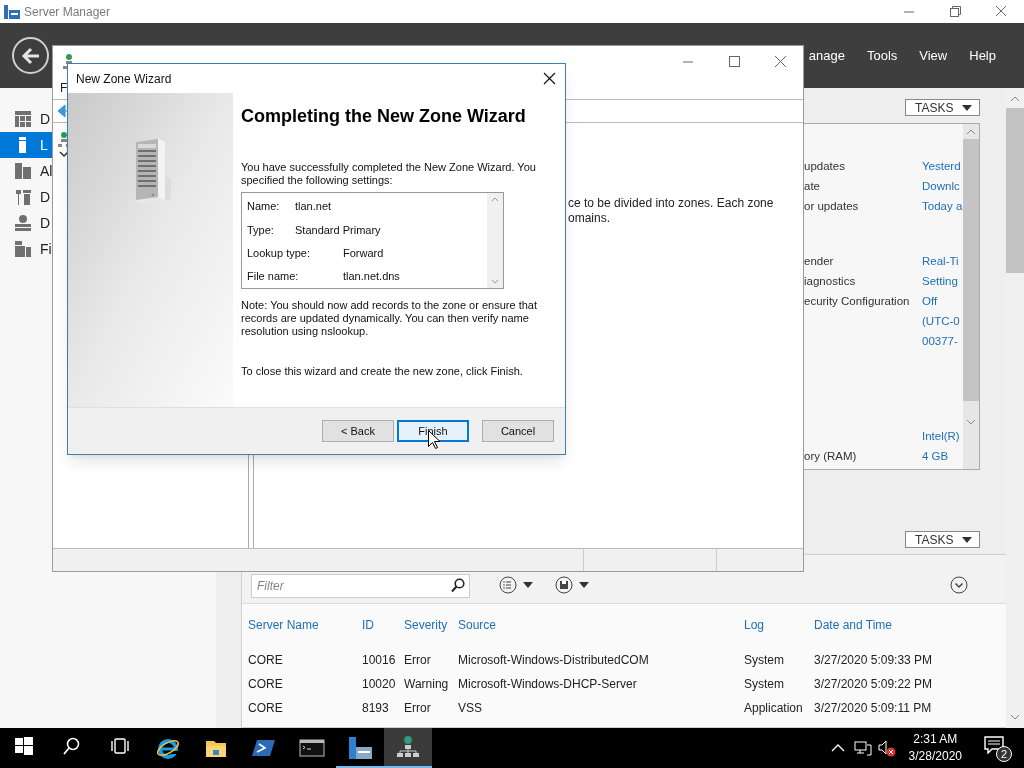 The image size is (1024, 768). Describe the element at coordinates (982, 55) in the screenshot. I see `menu-item: Help` at that location.